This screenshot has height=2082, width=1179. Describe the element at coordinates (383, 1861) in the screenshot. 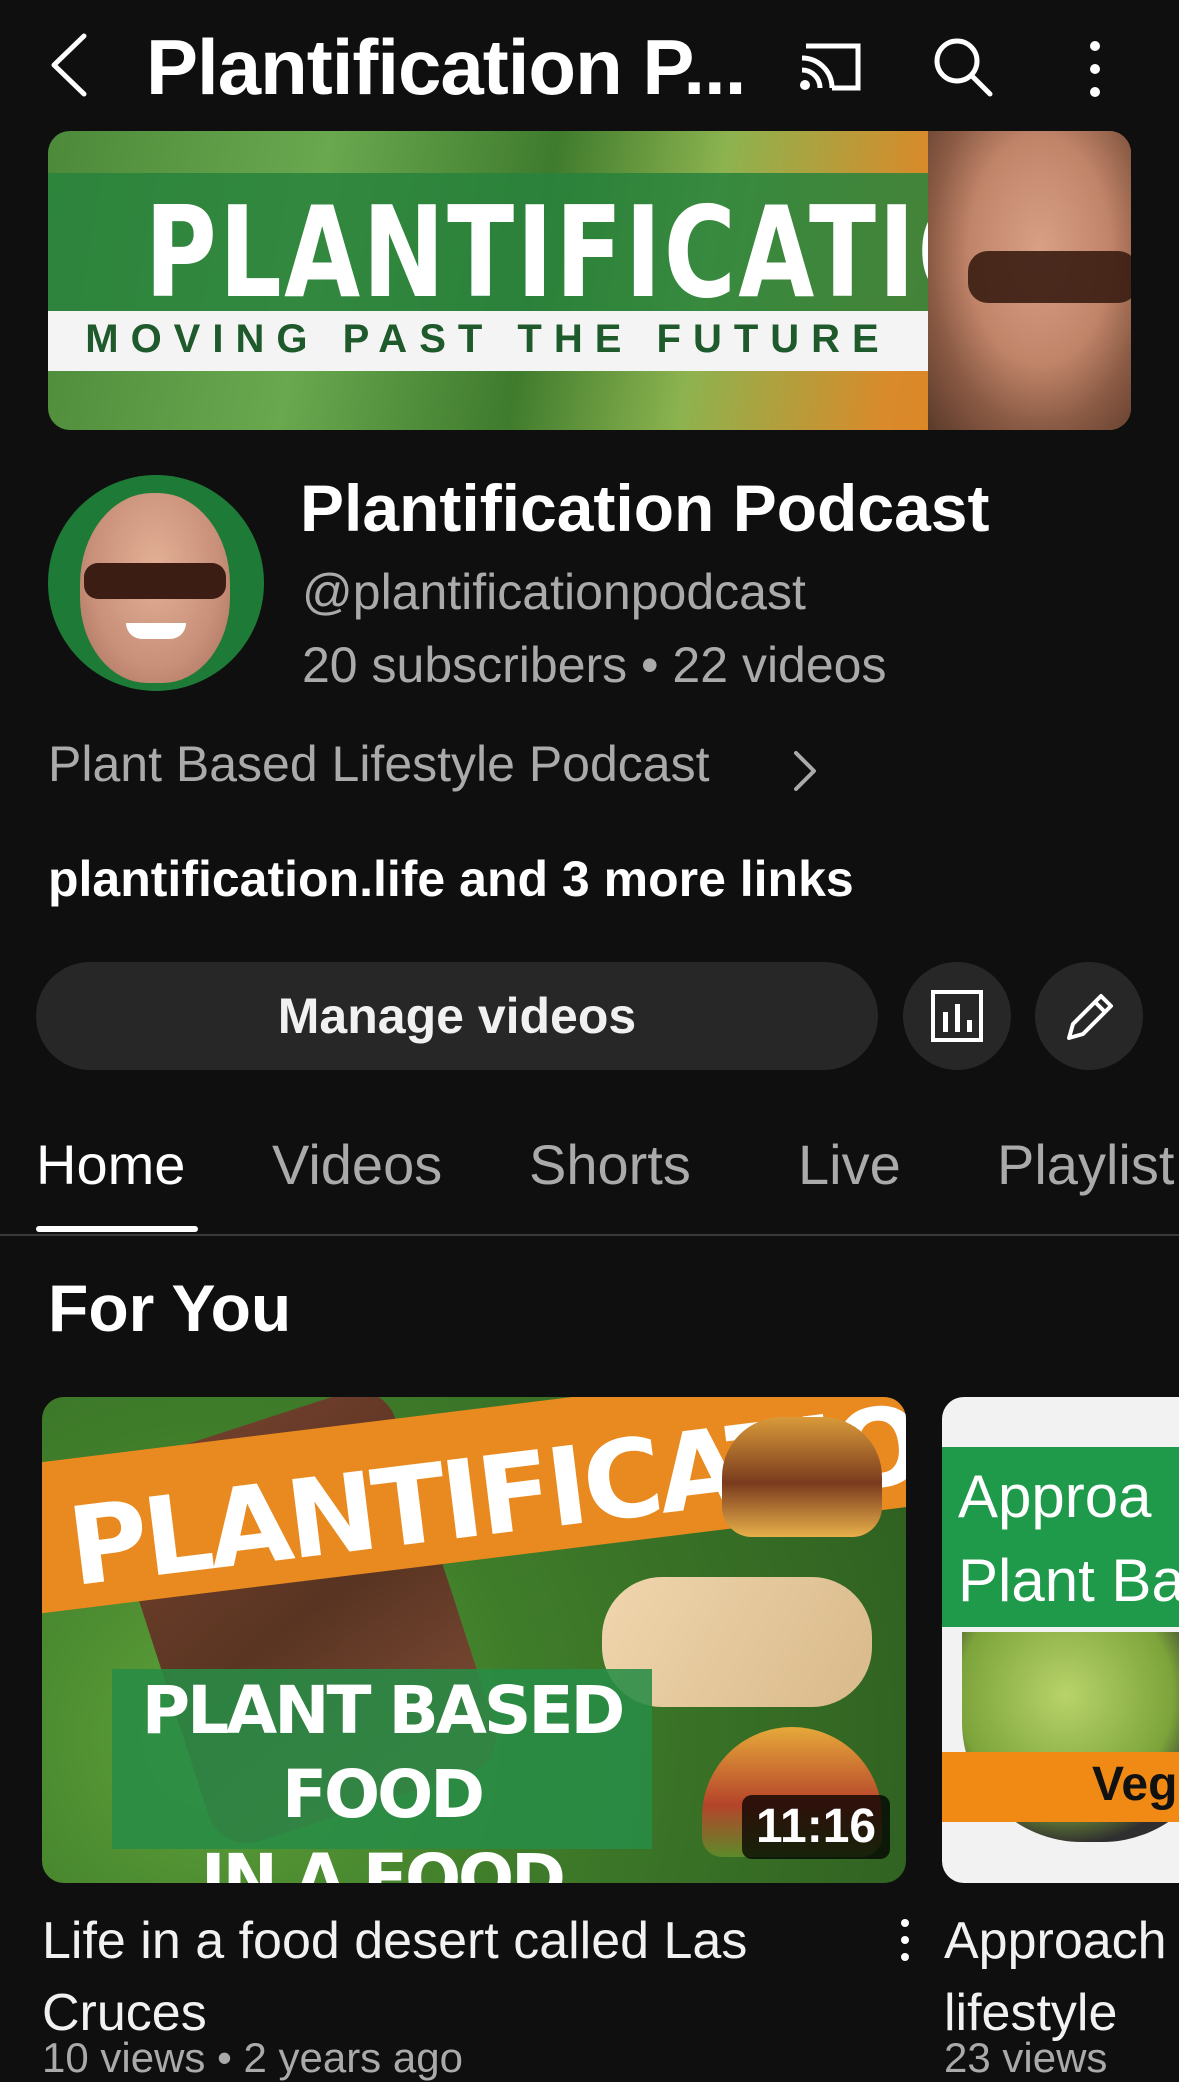

I see `thumbnail-subtitle-line-2: IN A FOOD DESERT` at that location.